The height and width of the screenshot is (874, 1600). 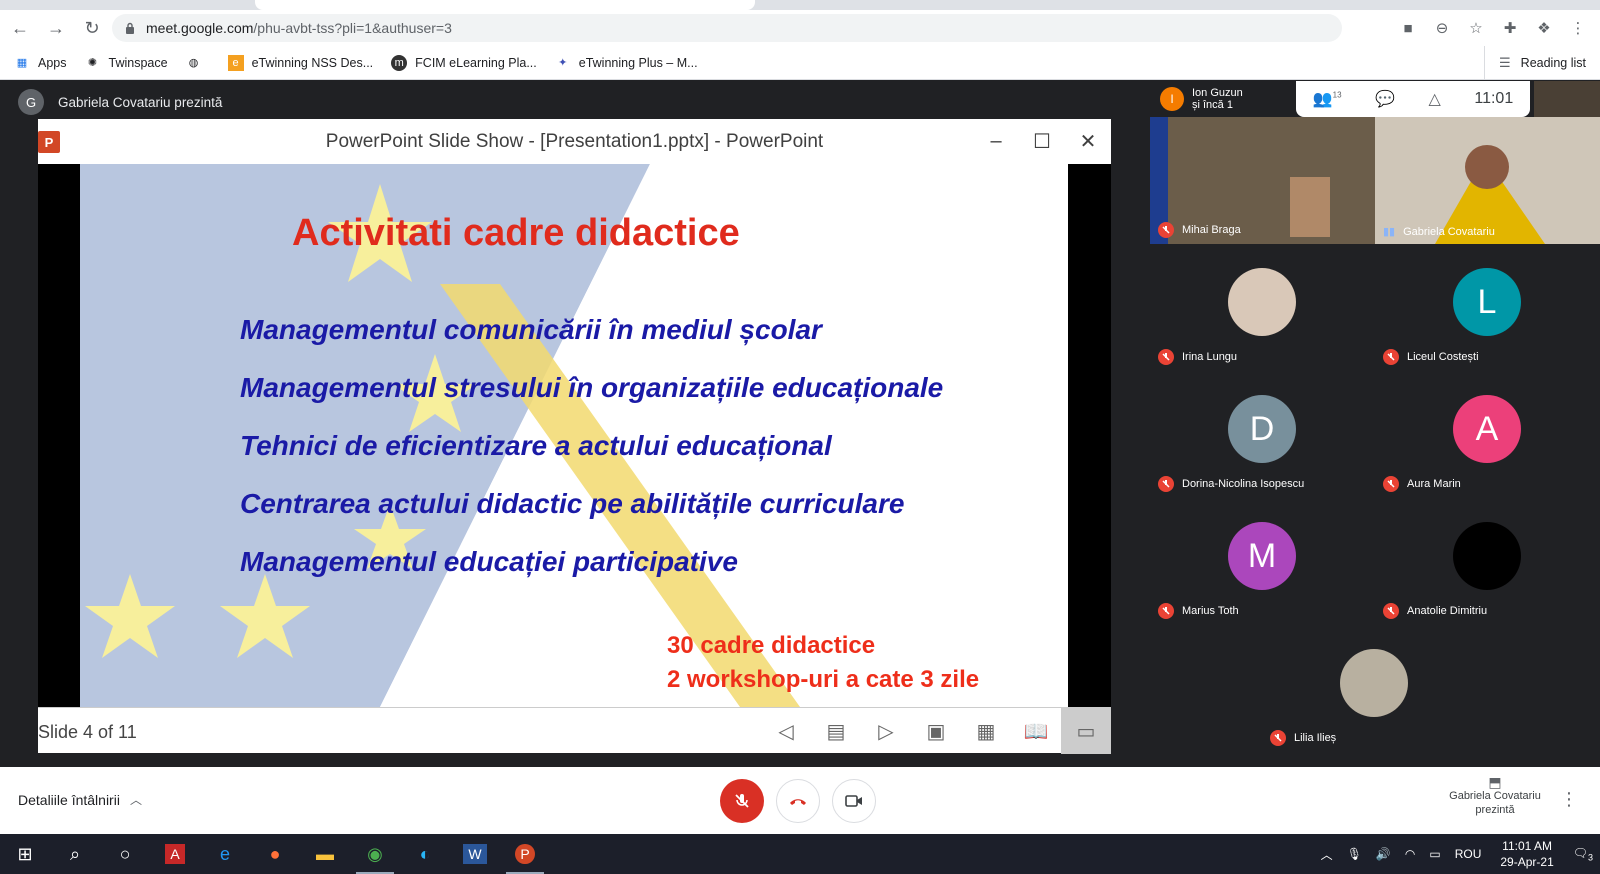 I want to click on acrobat-icon: A, so click(x=175, y=854).